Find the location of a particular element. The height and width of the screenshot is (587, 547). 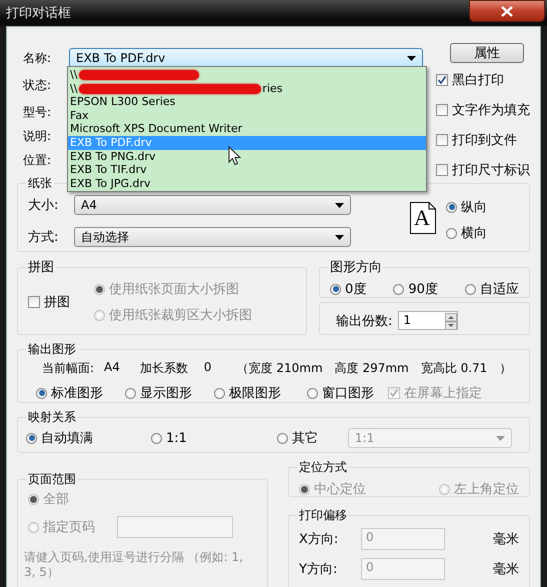

radio-button: 其它 is located at coordinates (297, 438).